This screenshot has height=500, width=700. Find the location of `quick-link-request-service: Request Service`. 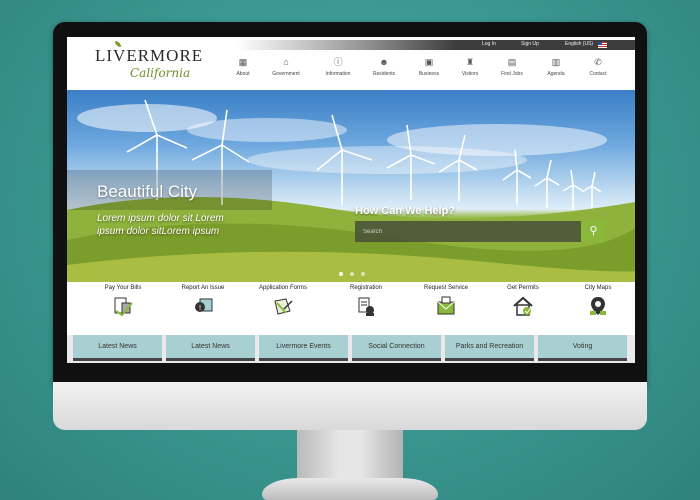

quick-link-request-service: Request Service is located at coordinates (446, 307).